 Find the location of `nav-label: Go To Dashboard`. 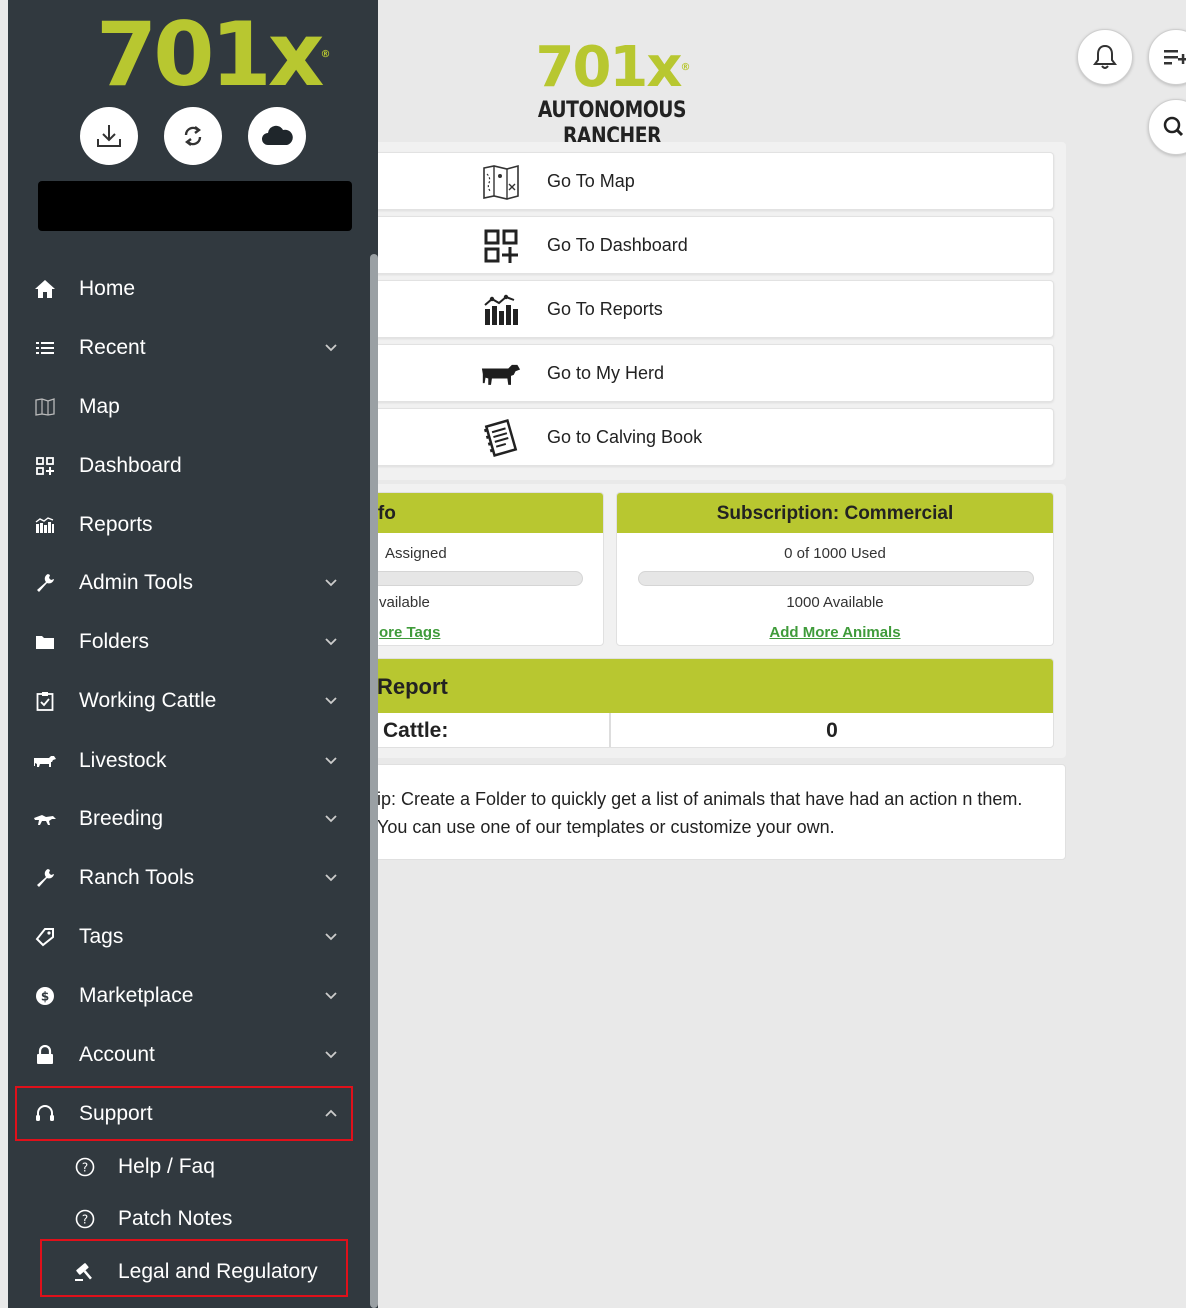

nav-label: Go To Dashboard is located at coordinates (617, 245).